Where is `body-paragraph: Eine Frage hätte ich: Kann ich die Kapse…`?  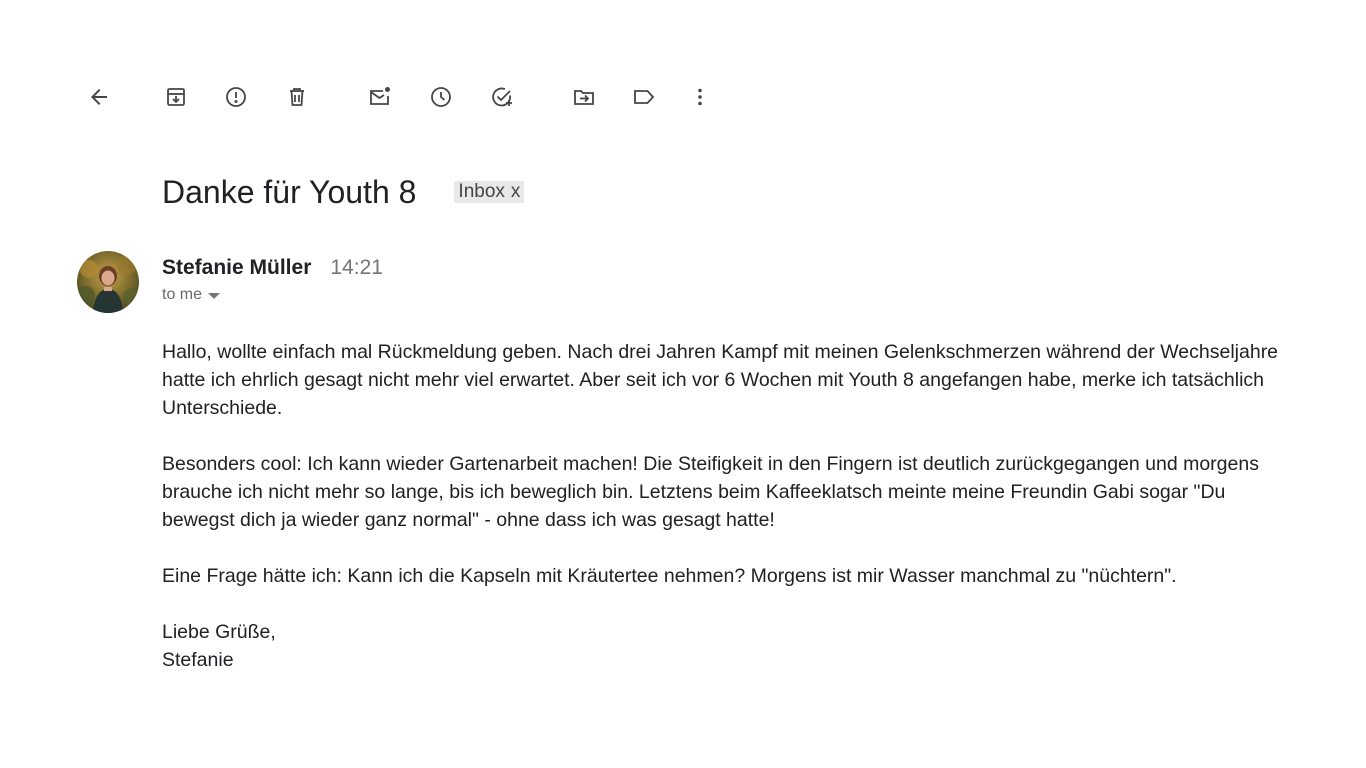 body-paragraph: Eine Frage hätte ich: Kann ich die Kapse… is located at coordinates (669, 576).